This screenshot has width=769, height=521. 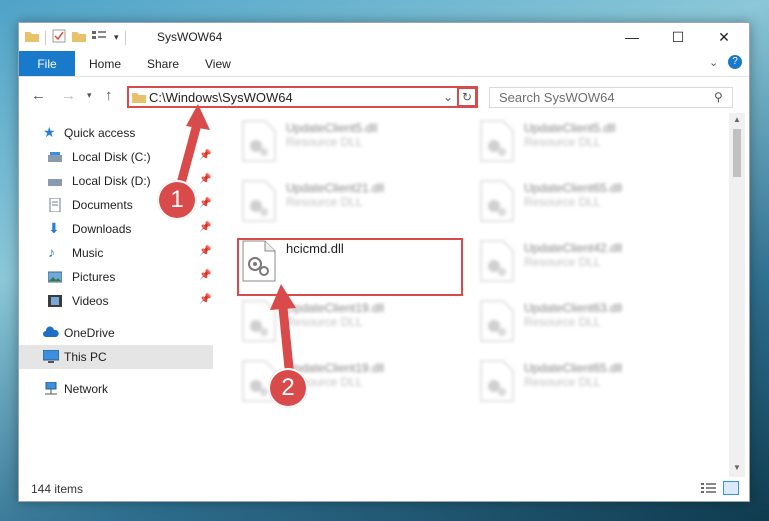 What do you see at coordinates (288, 388) in the screenshot?
I see `step-badge-2: 2` at bounding box center [288, 388].